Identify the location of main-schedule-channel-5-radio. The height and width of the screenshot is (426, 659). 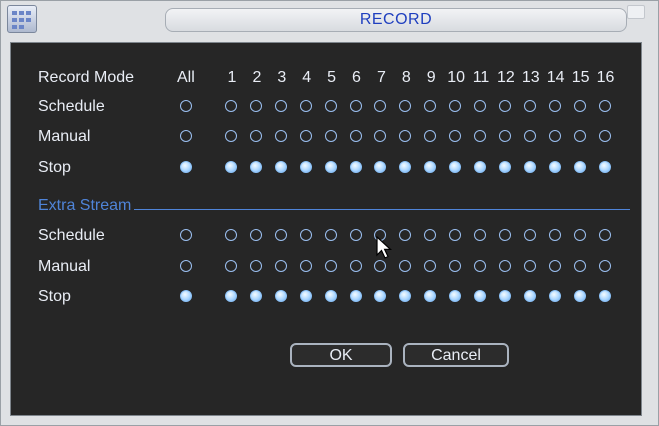
(330, 106).